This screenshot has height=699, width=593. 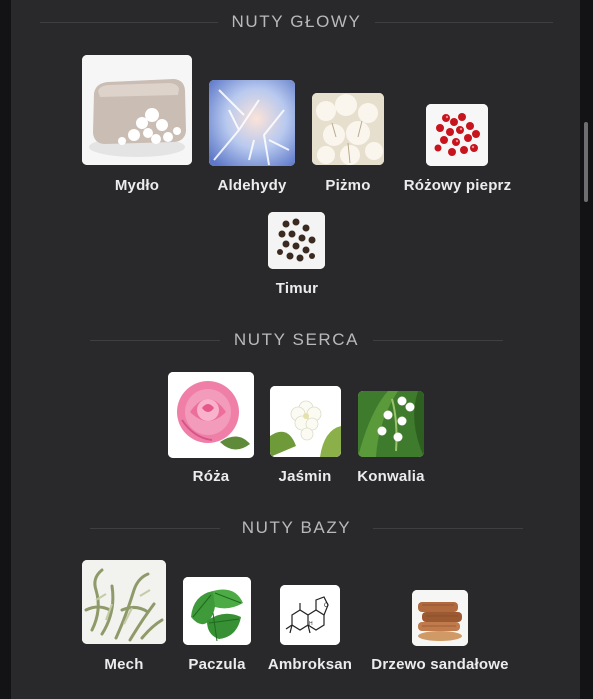 I want to click on section-title: NUTY SERCA, so click(x=296, y=340).